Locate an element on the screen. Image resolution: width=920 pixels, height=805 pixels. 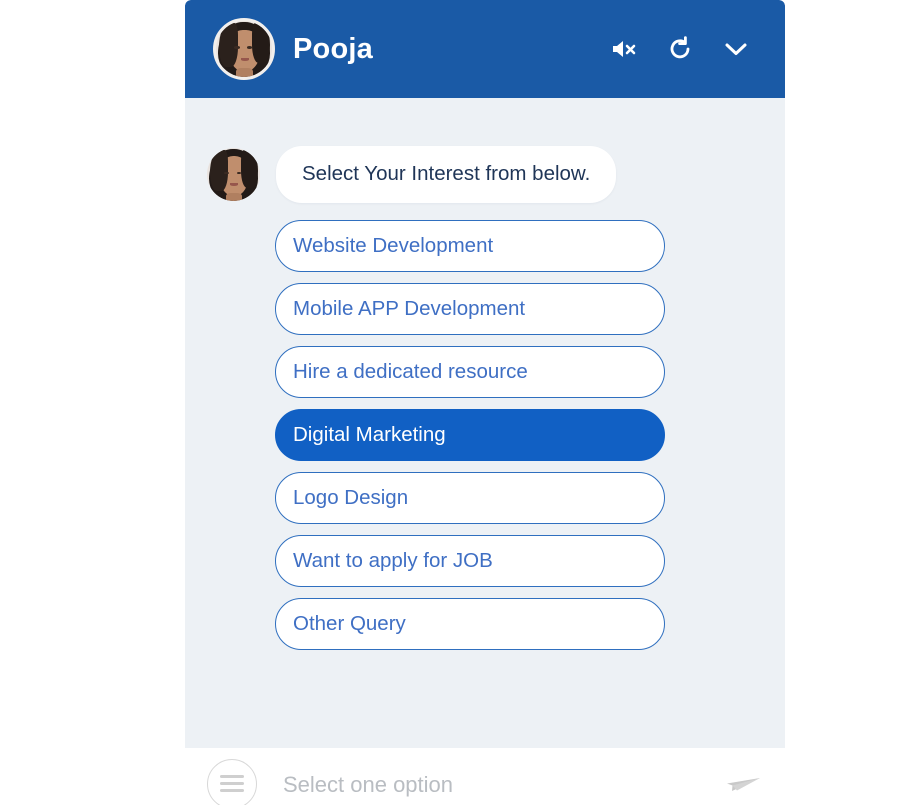
option-want-to-apply-for-job: Want to apply for JOB is located at coordinates (470, 561).